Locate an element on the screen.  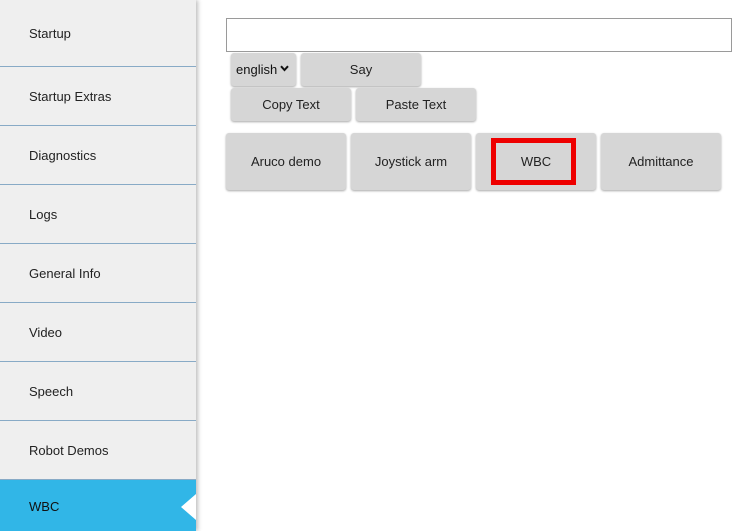
sidebar-item-logs: Logs is located at coordinates (98, 214).